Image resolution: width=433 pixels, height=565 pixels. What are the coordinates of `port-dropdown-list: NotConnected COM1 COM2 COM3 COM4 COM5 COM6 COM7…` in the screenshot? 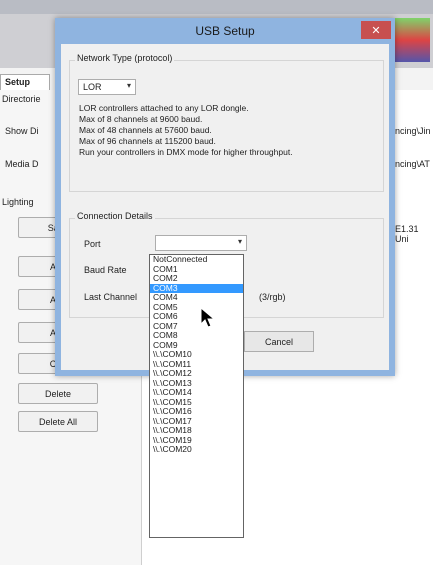 It's located at (196, 396).